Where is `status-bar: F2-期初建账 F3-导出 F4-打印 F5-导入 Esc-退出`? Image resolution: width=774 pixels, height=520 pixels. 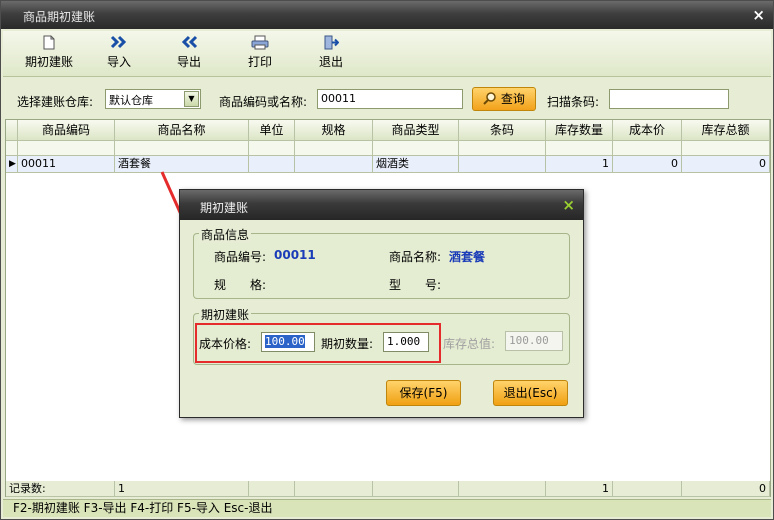 status-bar: F2-期初建账 F3-导出 F4-打印 F5-导入 Esc-退出 is located at coordinates (387, 508).